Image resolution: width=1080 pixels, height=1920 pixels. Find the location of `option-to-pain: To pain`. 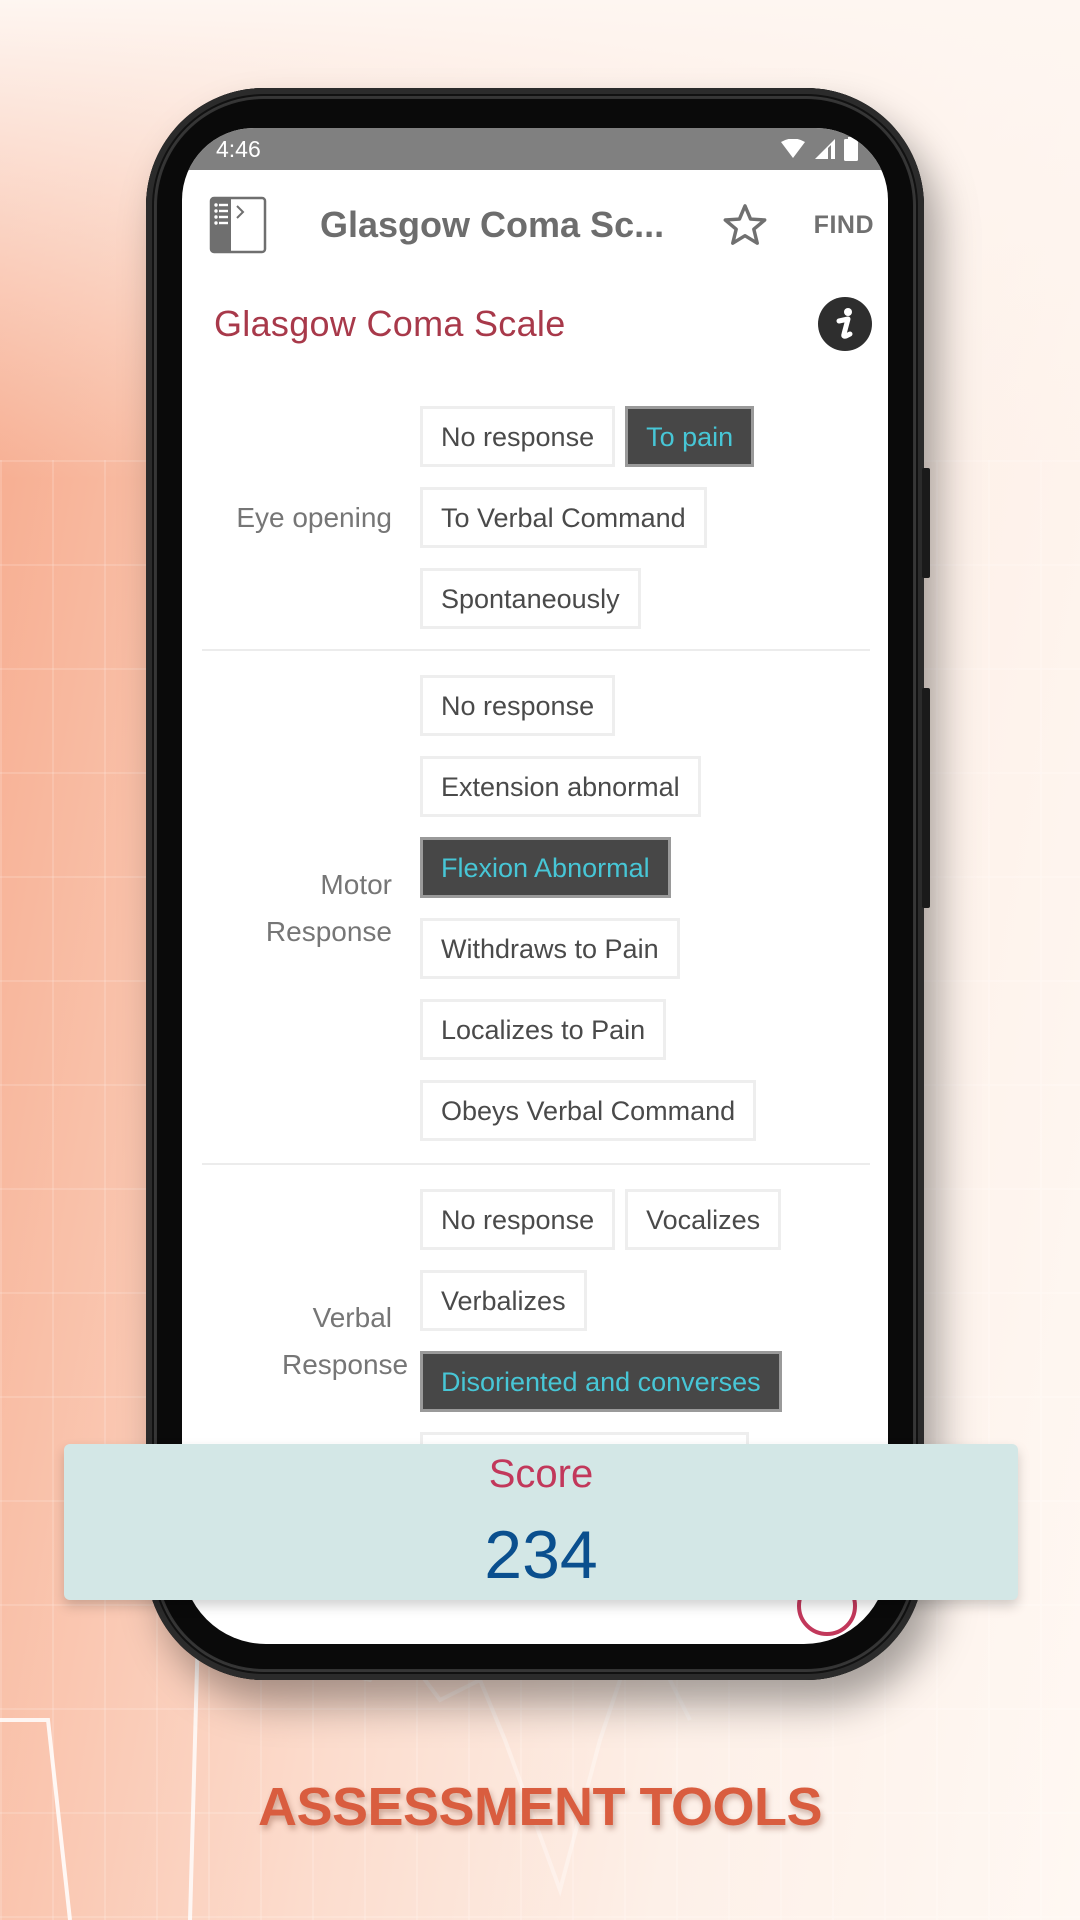

option-to-pain: To pain is located at coordinates (690, 436).